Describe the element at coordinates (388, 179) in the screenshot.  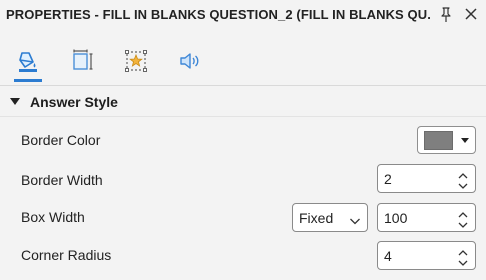
I see `border-width-value: 2` at that location.